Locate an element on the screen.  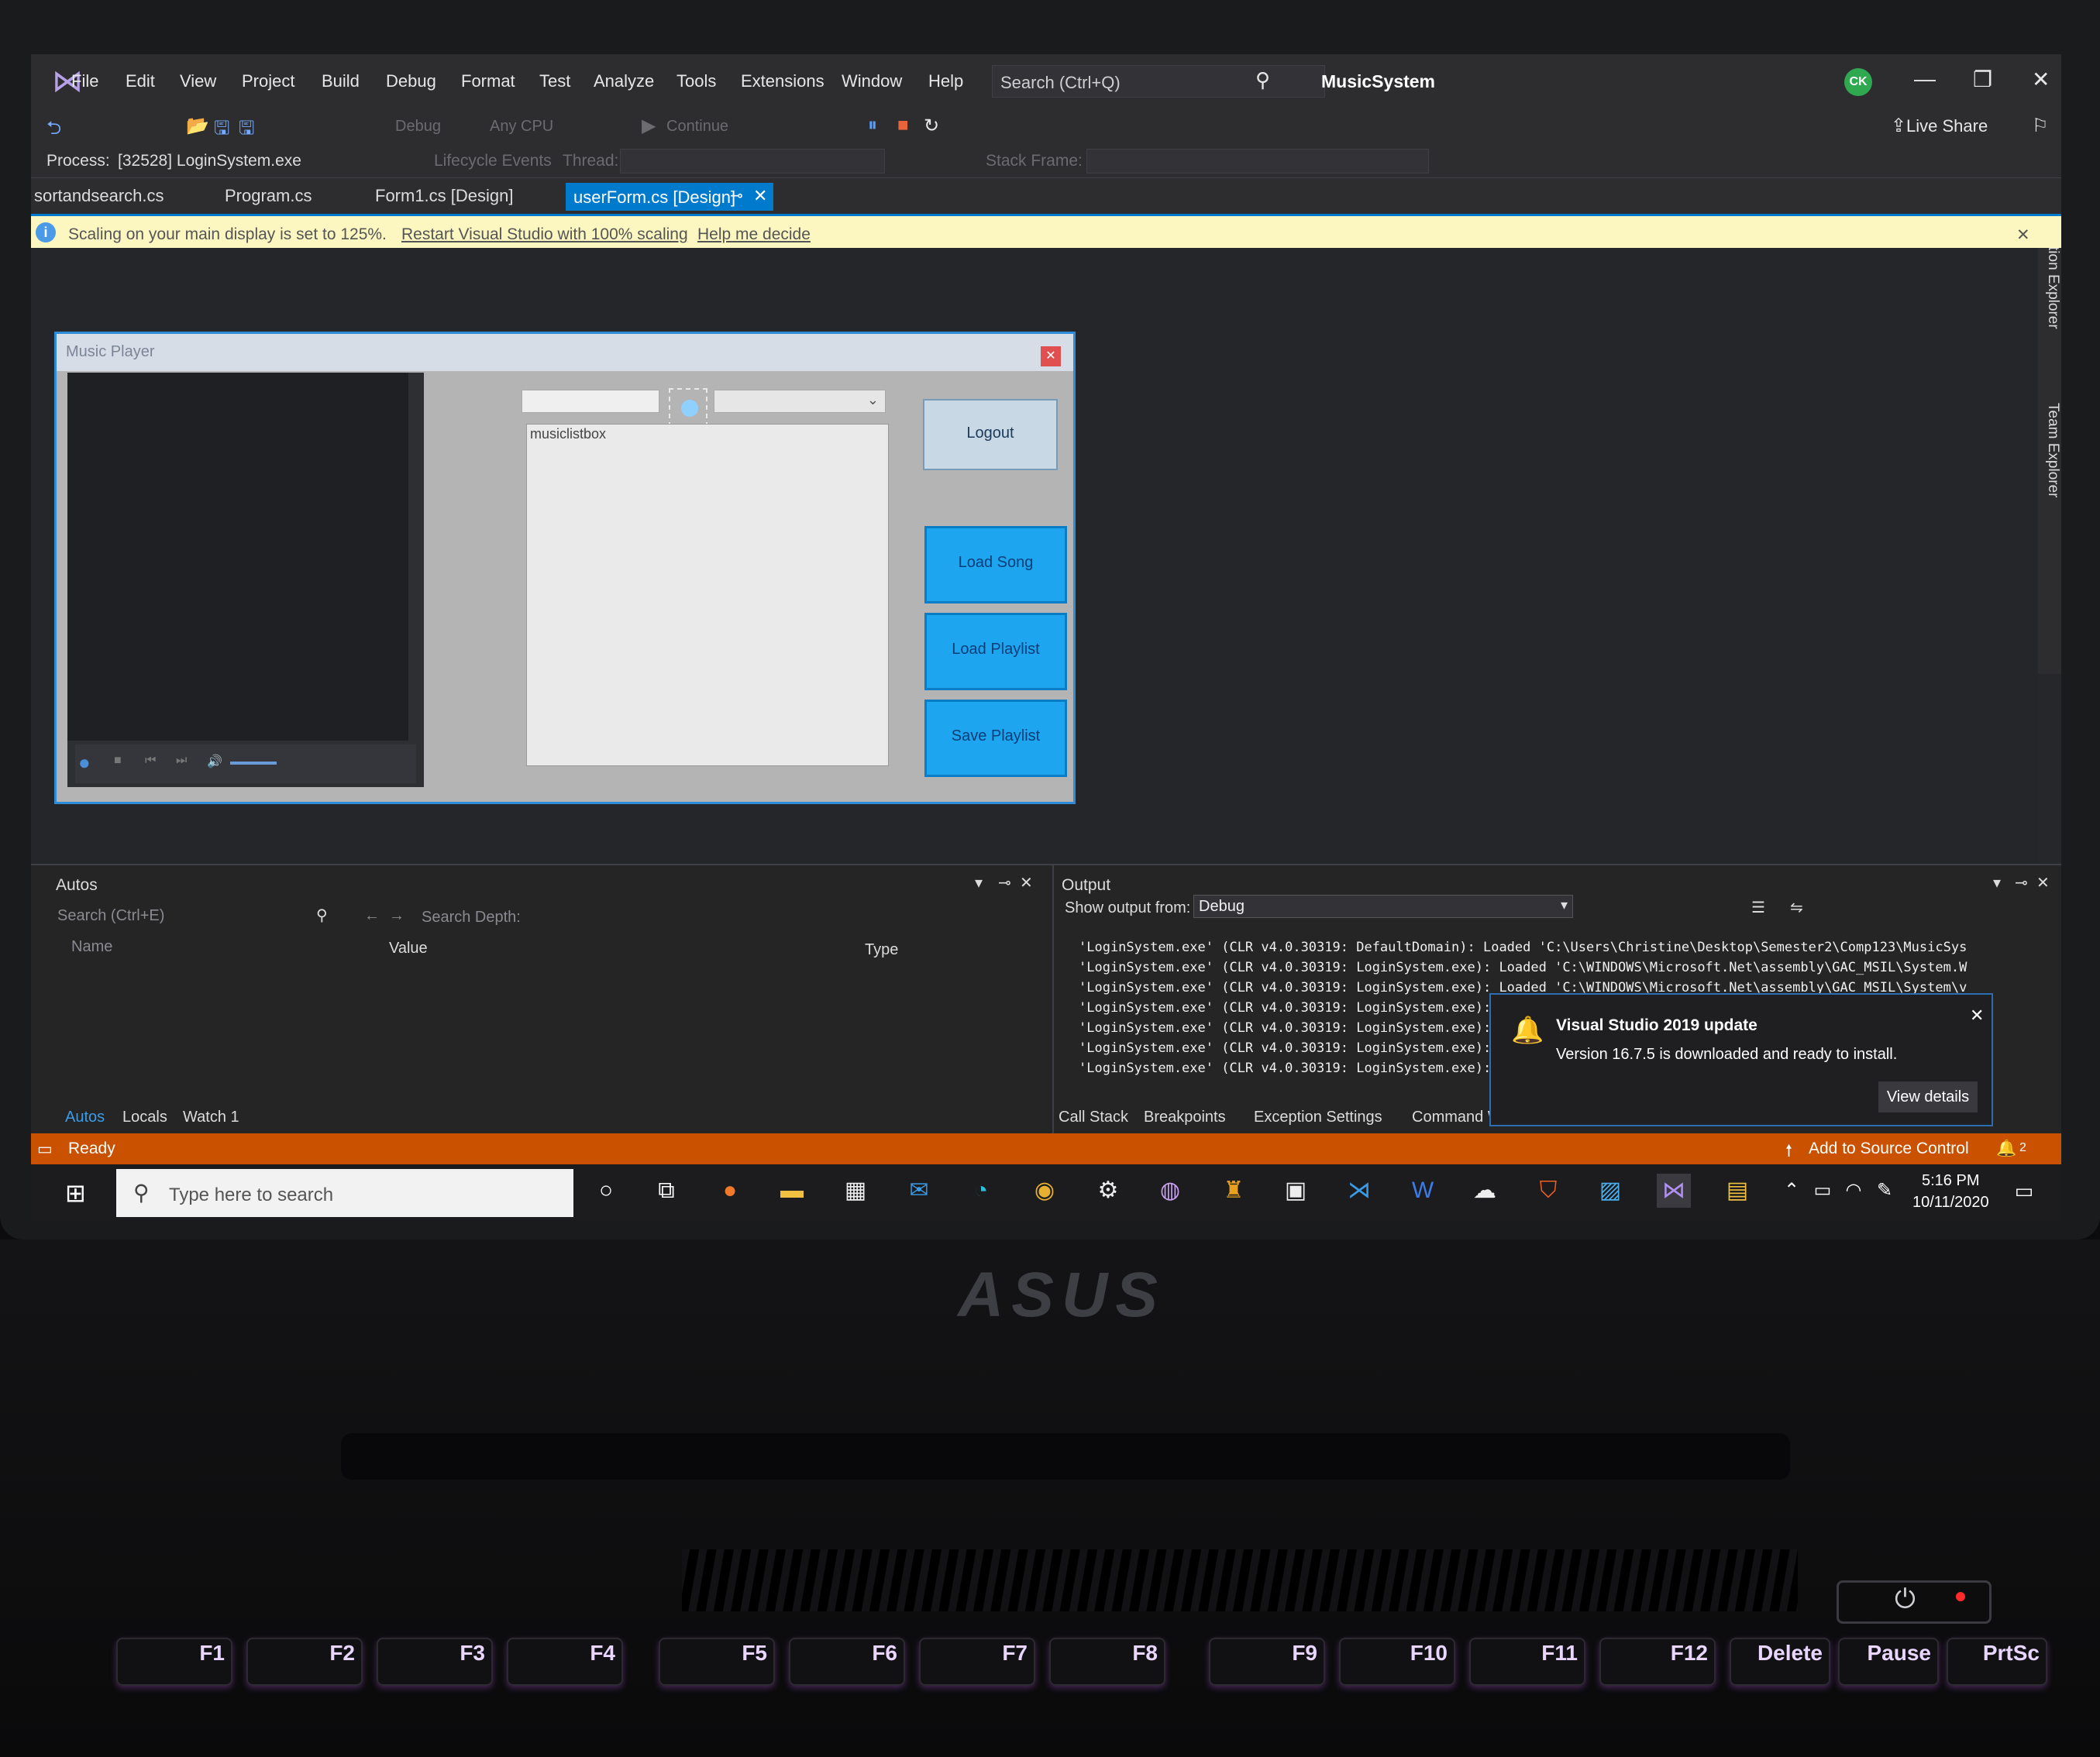
menu-debug: Debug is located at coordinates (411, 81).